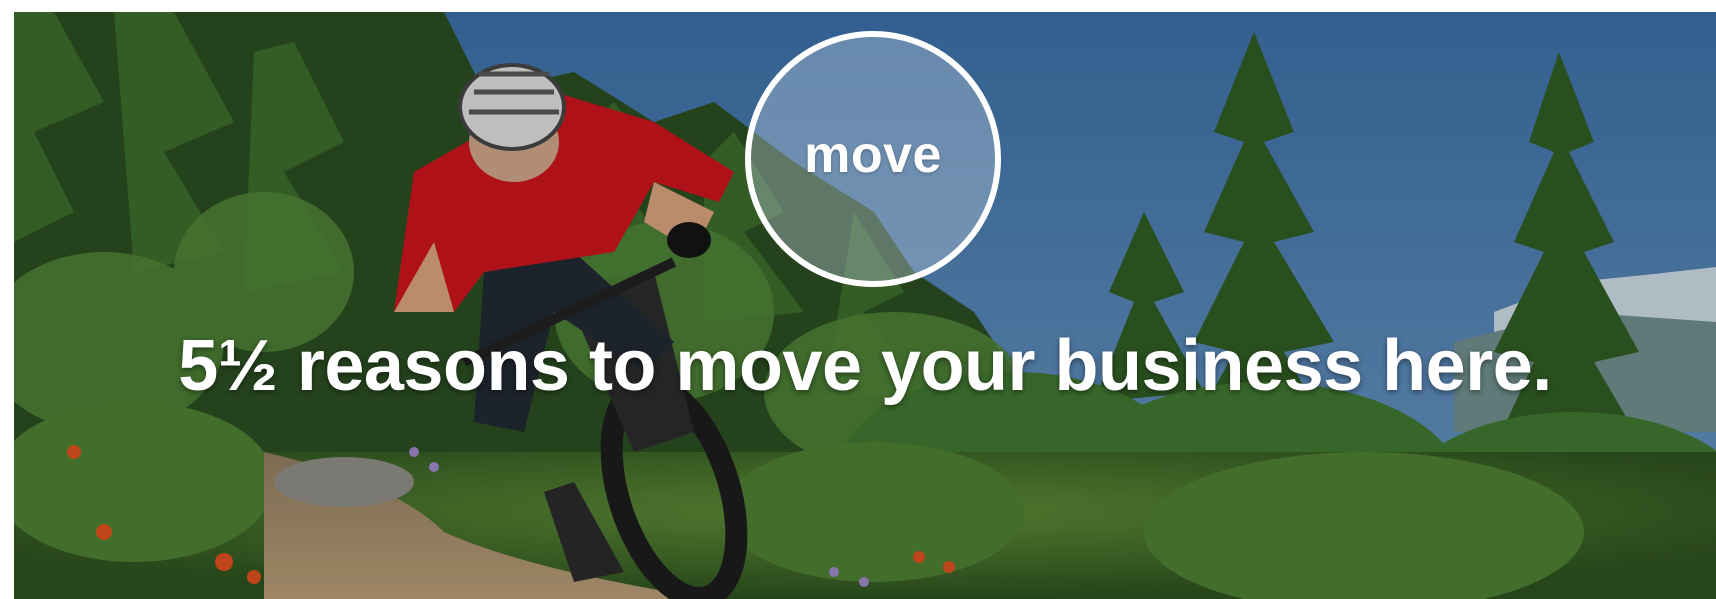  I want to click on hero-headline: 5½ reasons to move your business here., so click(865, 366).